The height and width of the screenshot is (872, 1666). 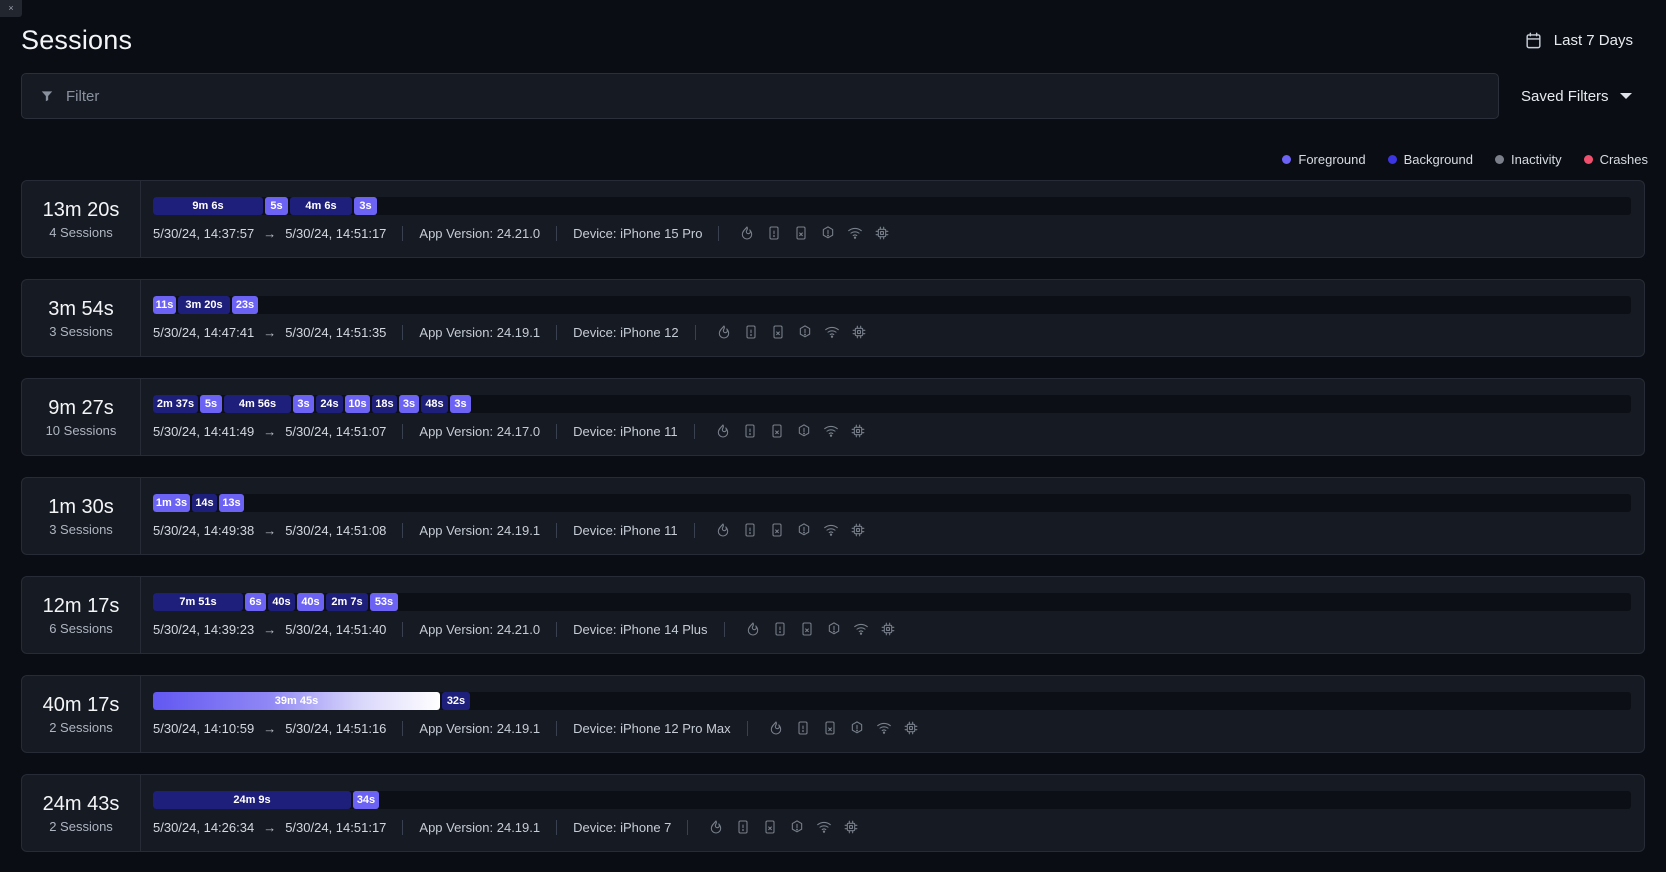 What do you see at coordinates (204, 233) in the screenshot?
I see `session-start-time: 5/30/24, 14:37:57` at bounding box center [204, 233].